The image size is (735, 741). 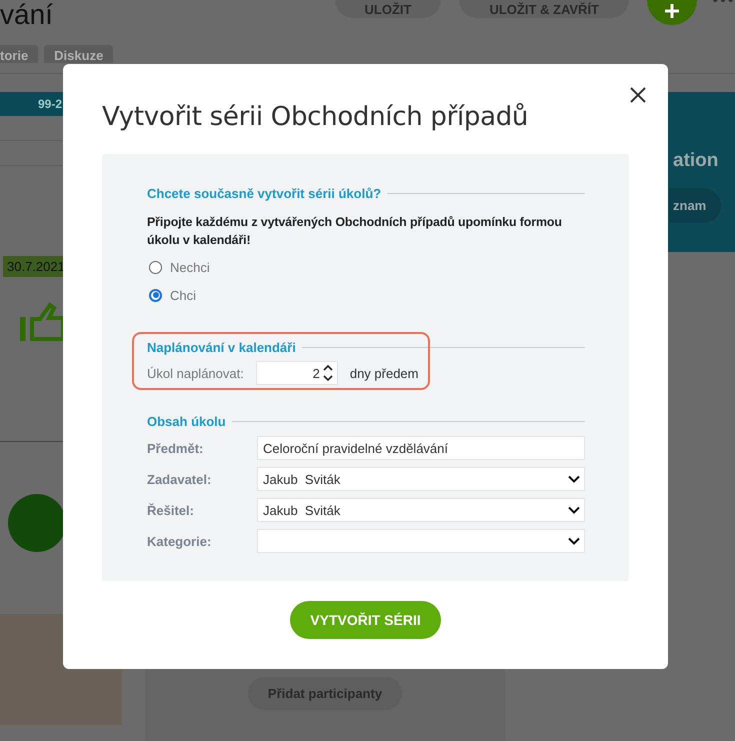 What do you see at coordinates (695, 161) in the screenshot?
I see `panel-heading: ation` at bounding box center [695, 161].